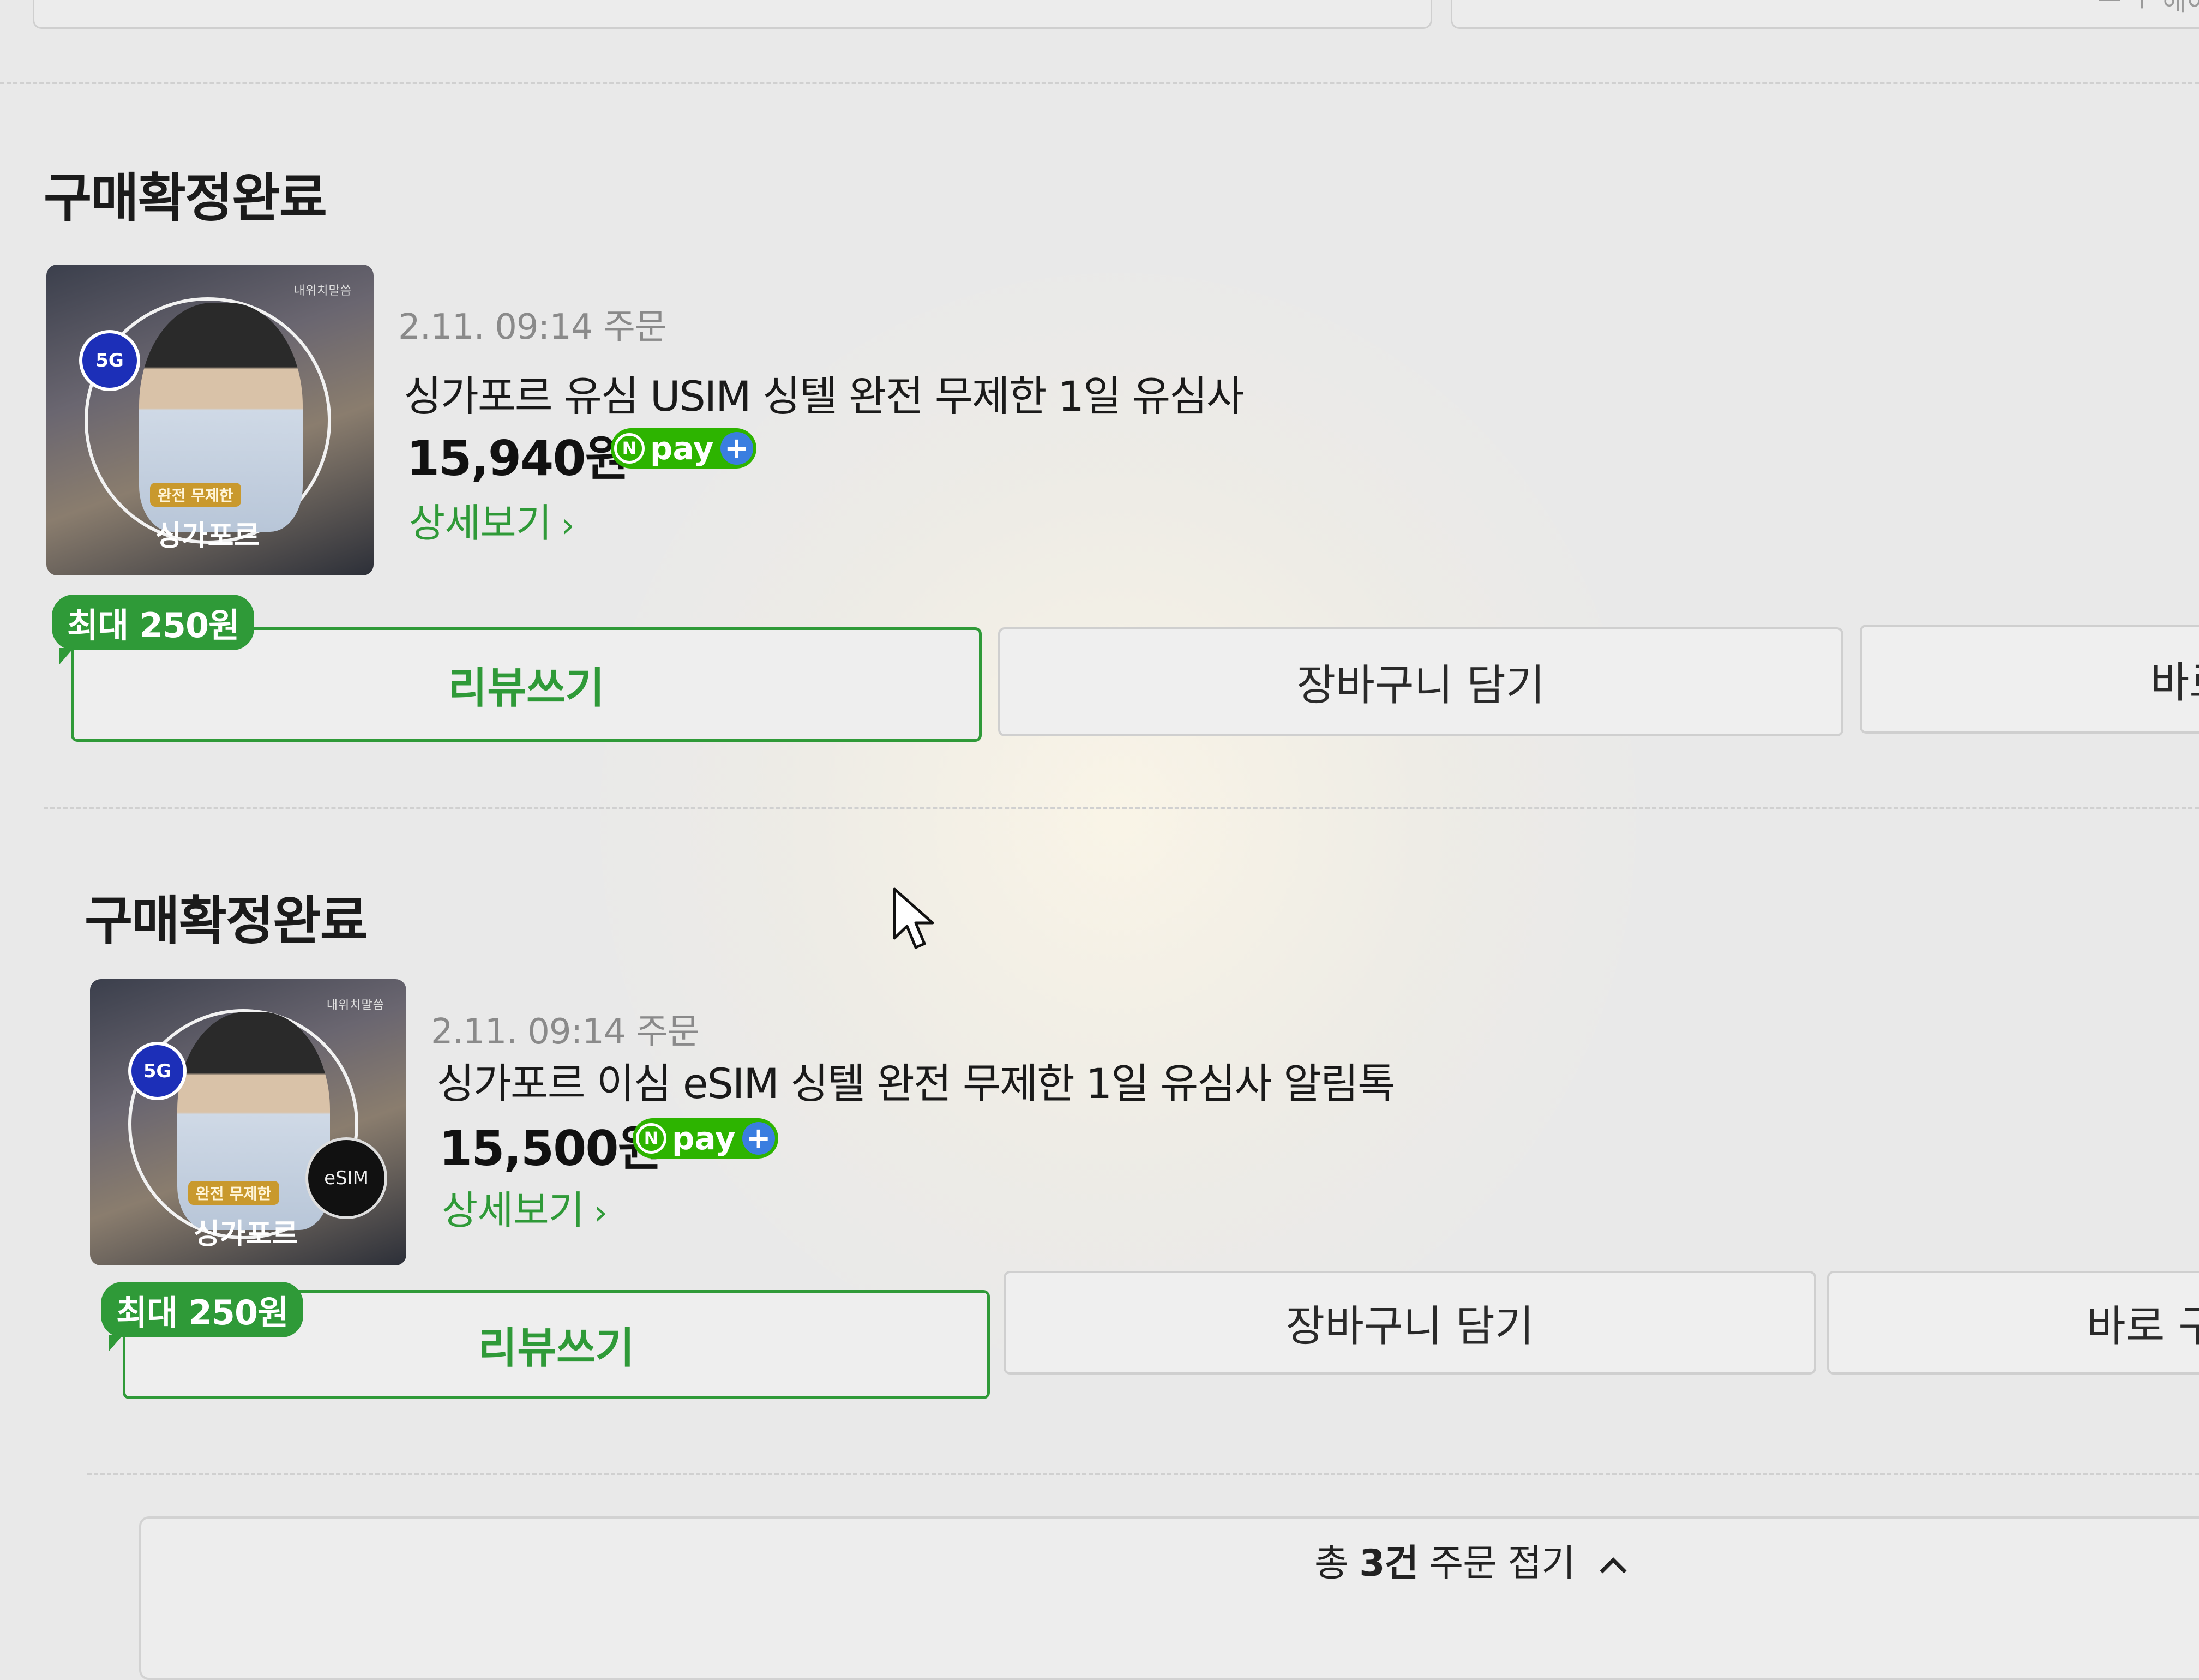 The height and width of the screenshot is (1680, 2199). Describe the element at coordinates (2174, 682) in the screenshot. I see `buy-now-label: 바로` at that location.